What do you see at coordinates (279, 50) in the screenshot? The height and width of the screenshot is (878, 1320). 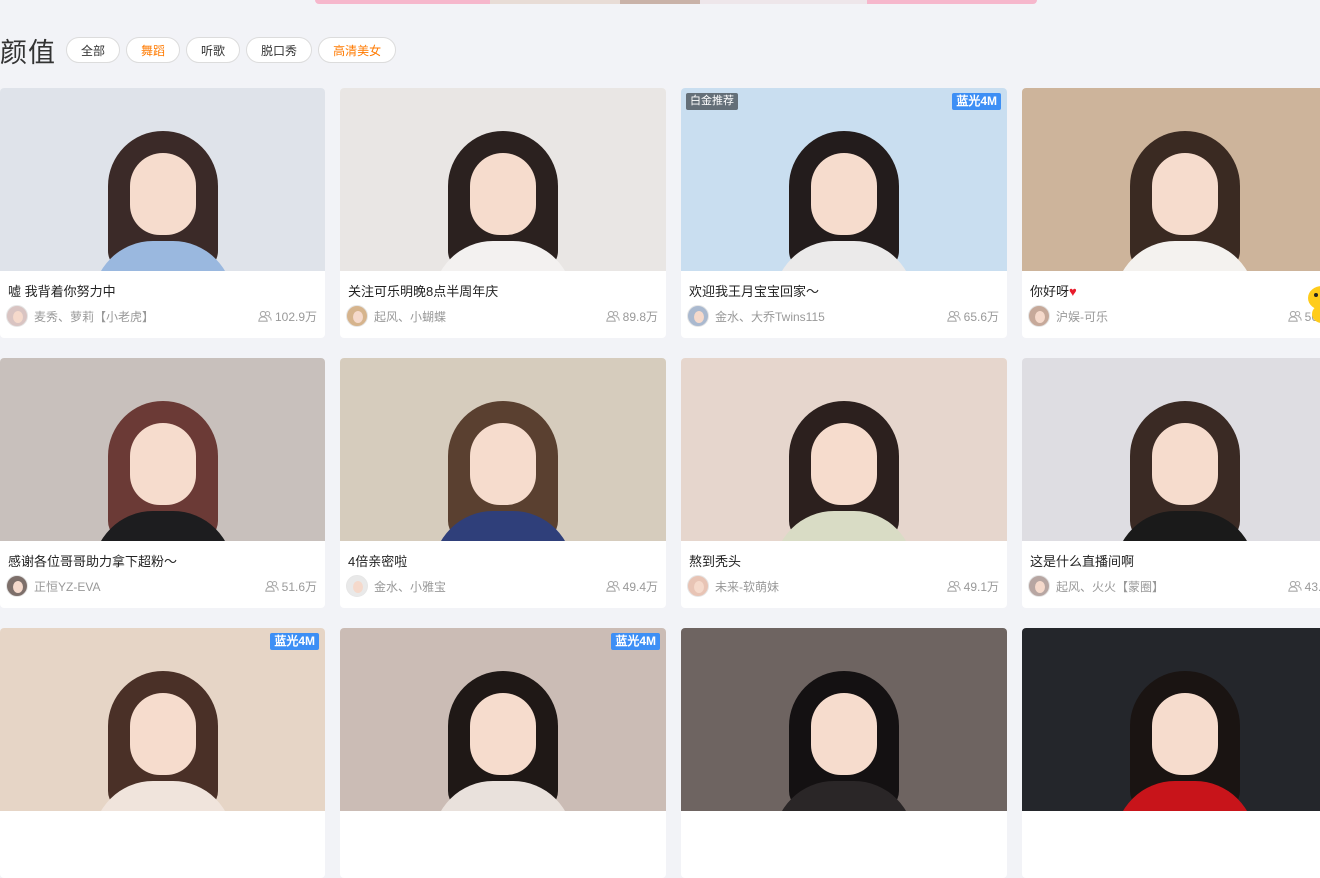 I see `filter-tag: 脱口秀` at bounding box center [279, 50].